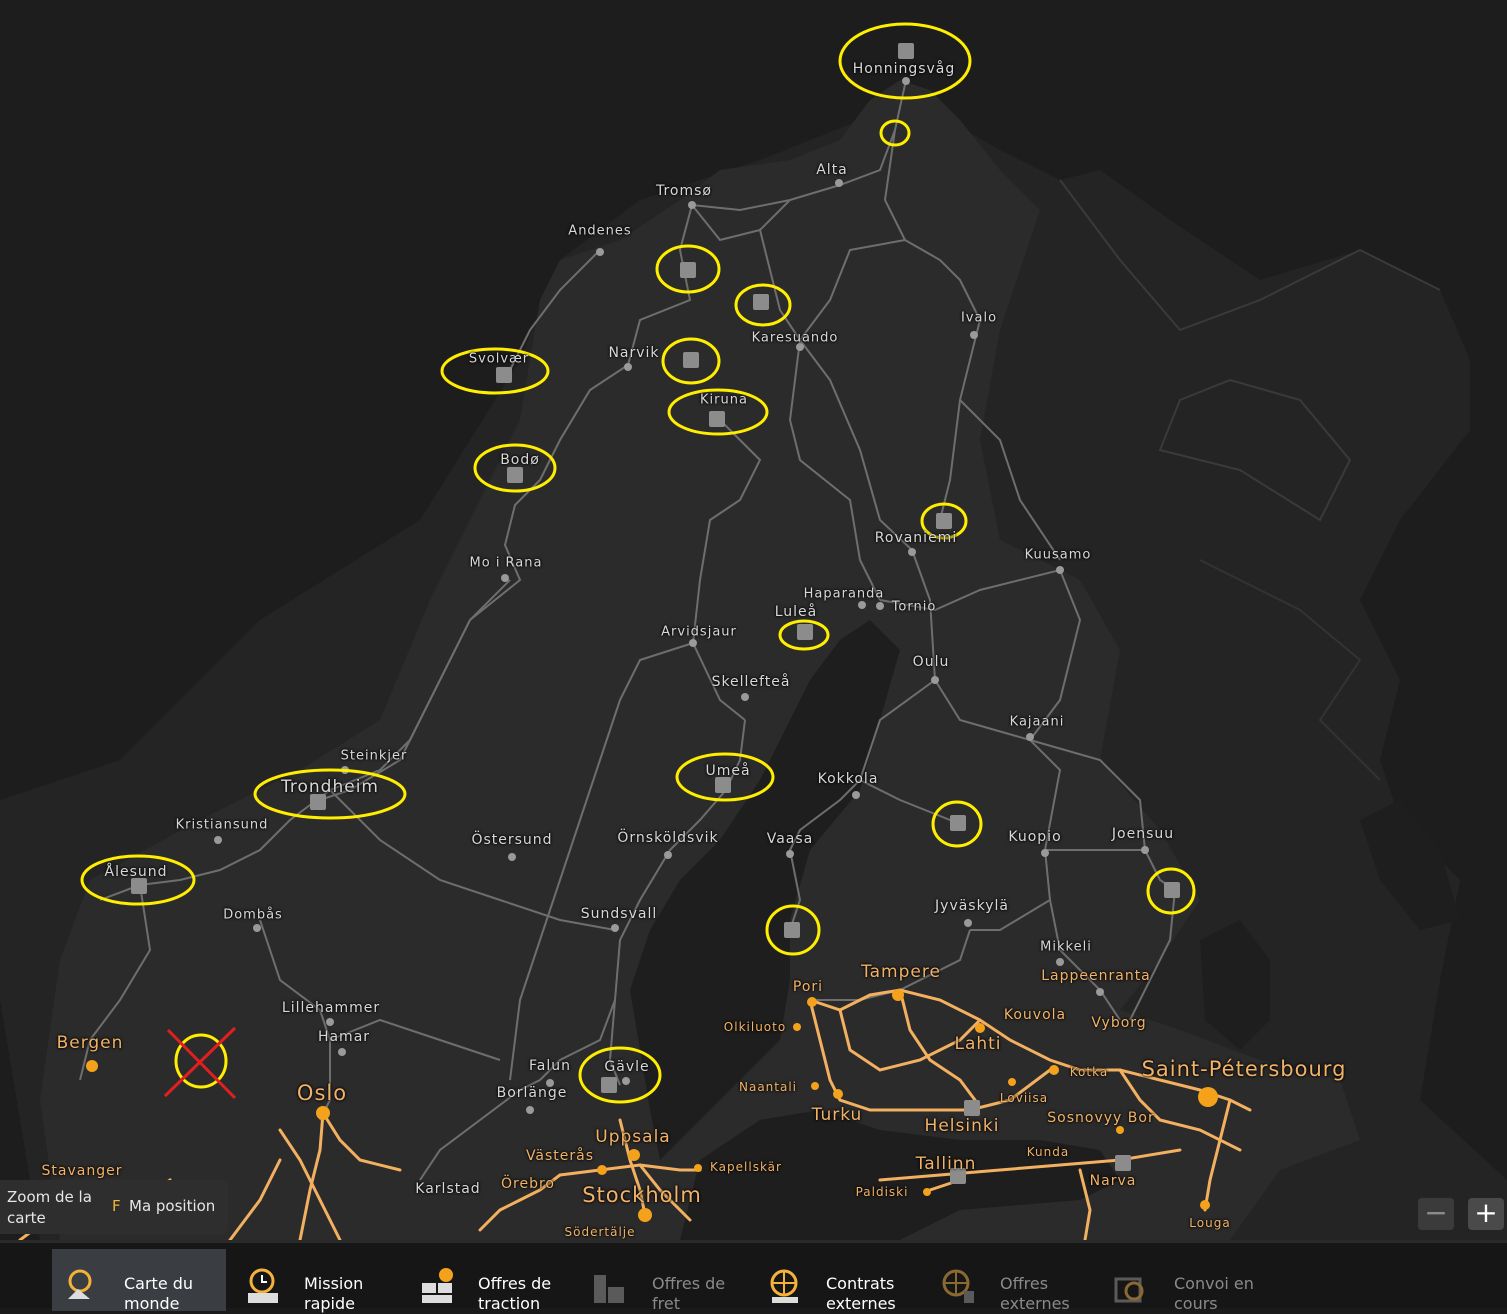  Describe the element at coordinates (962, 1126) in the screenshot. I see `city-label: Helsinki` at that location.